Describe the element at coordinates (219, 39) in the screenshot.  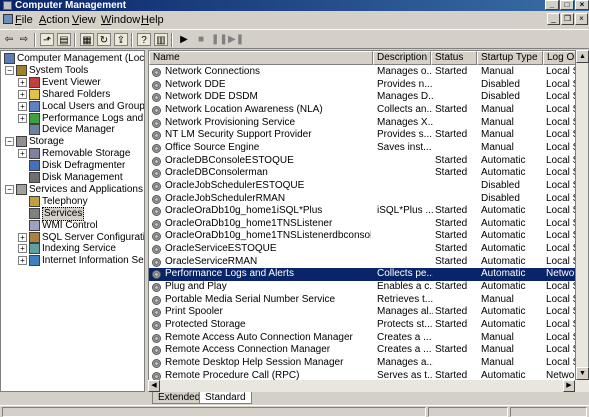
I see `pause-service-icon: ❚❚` at that location.